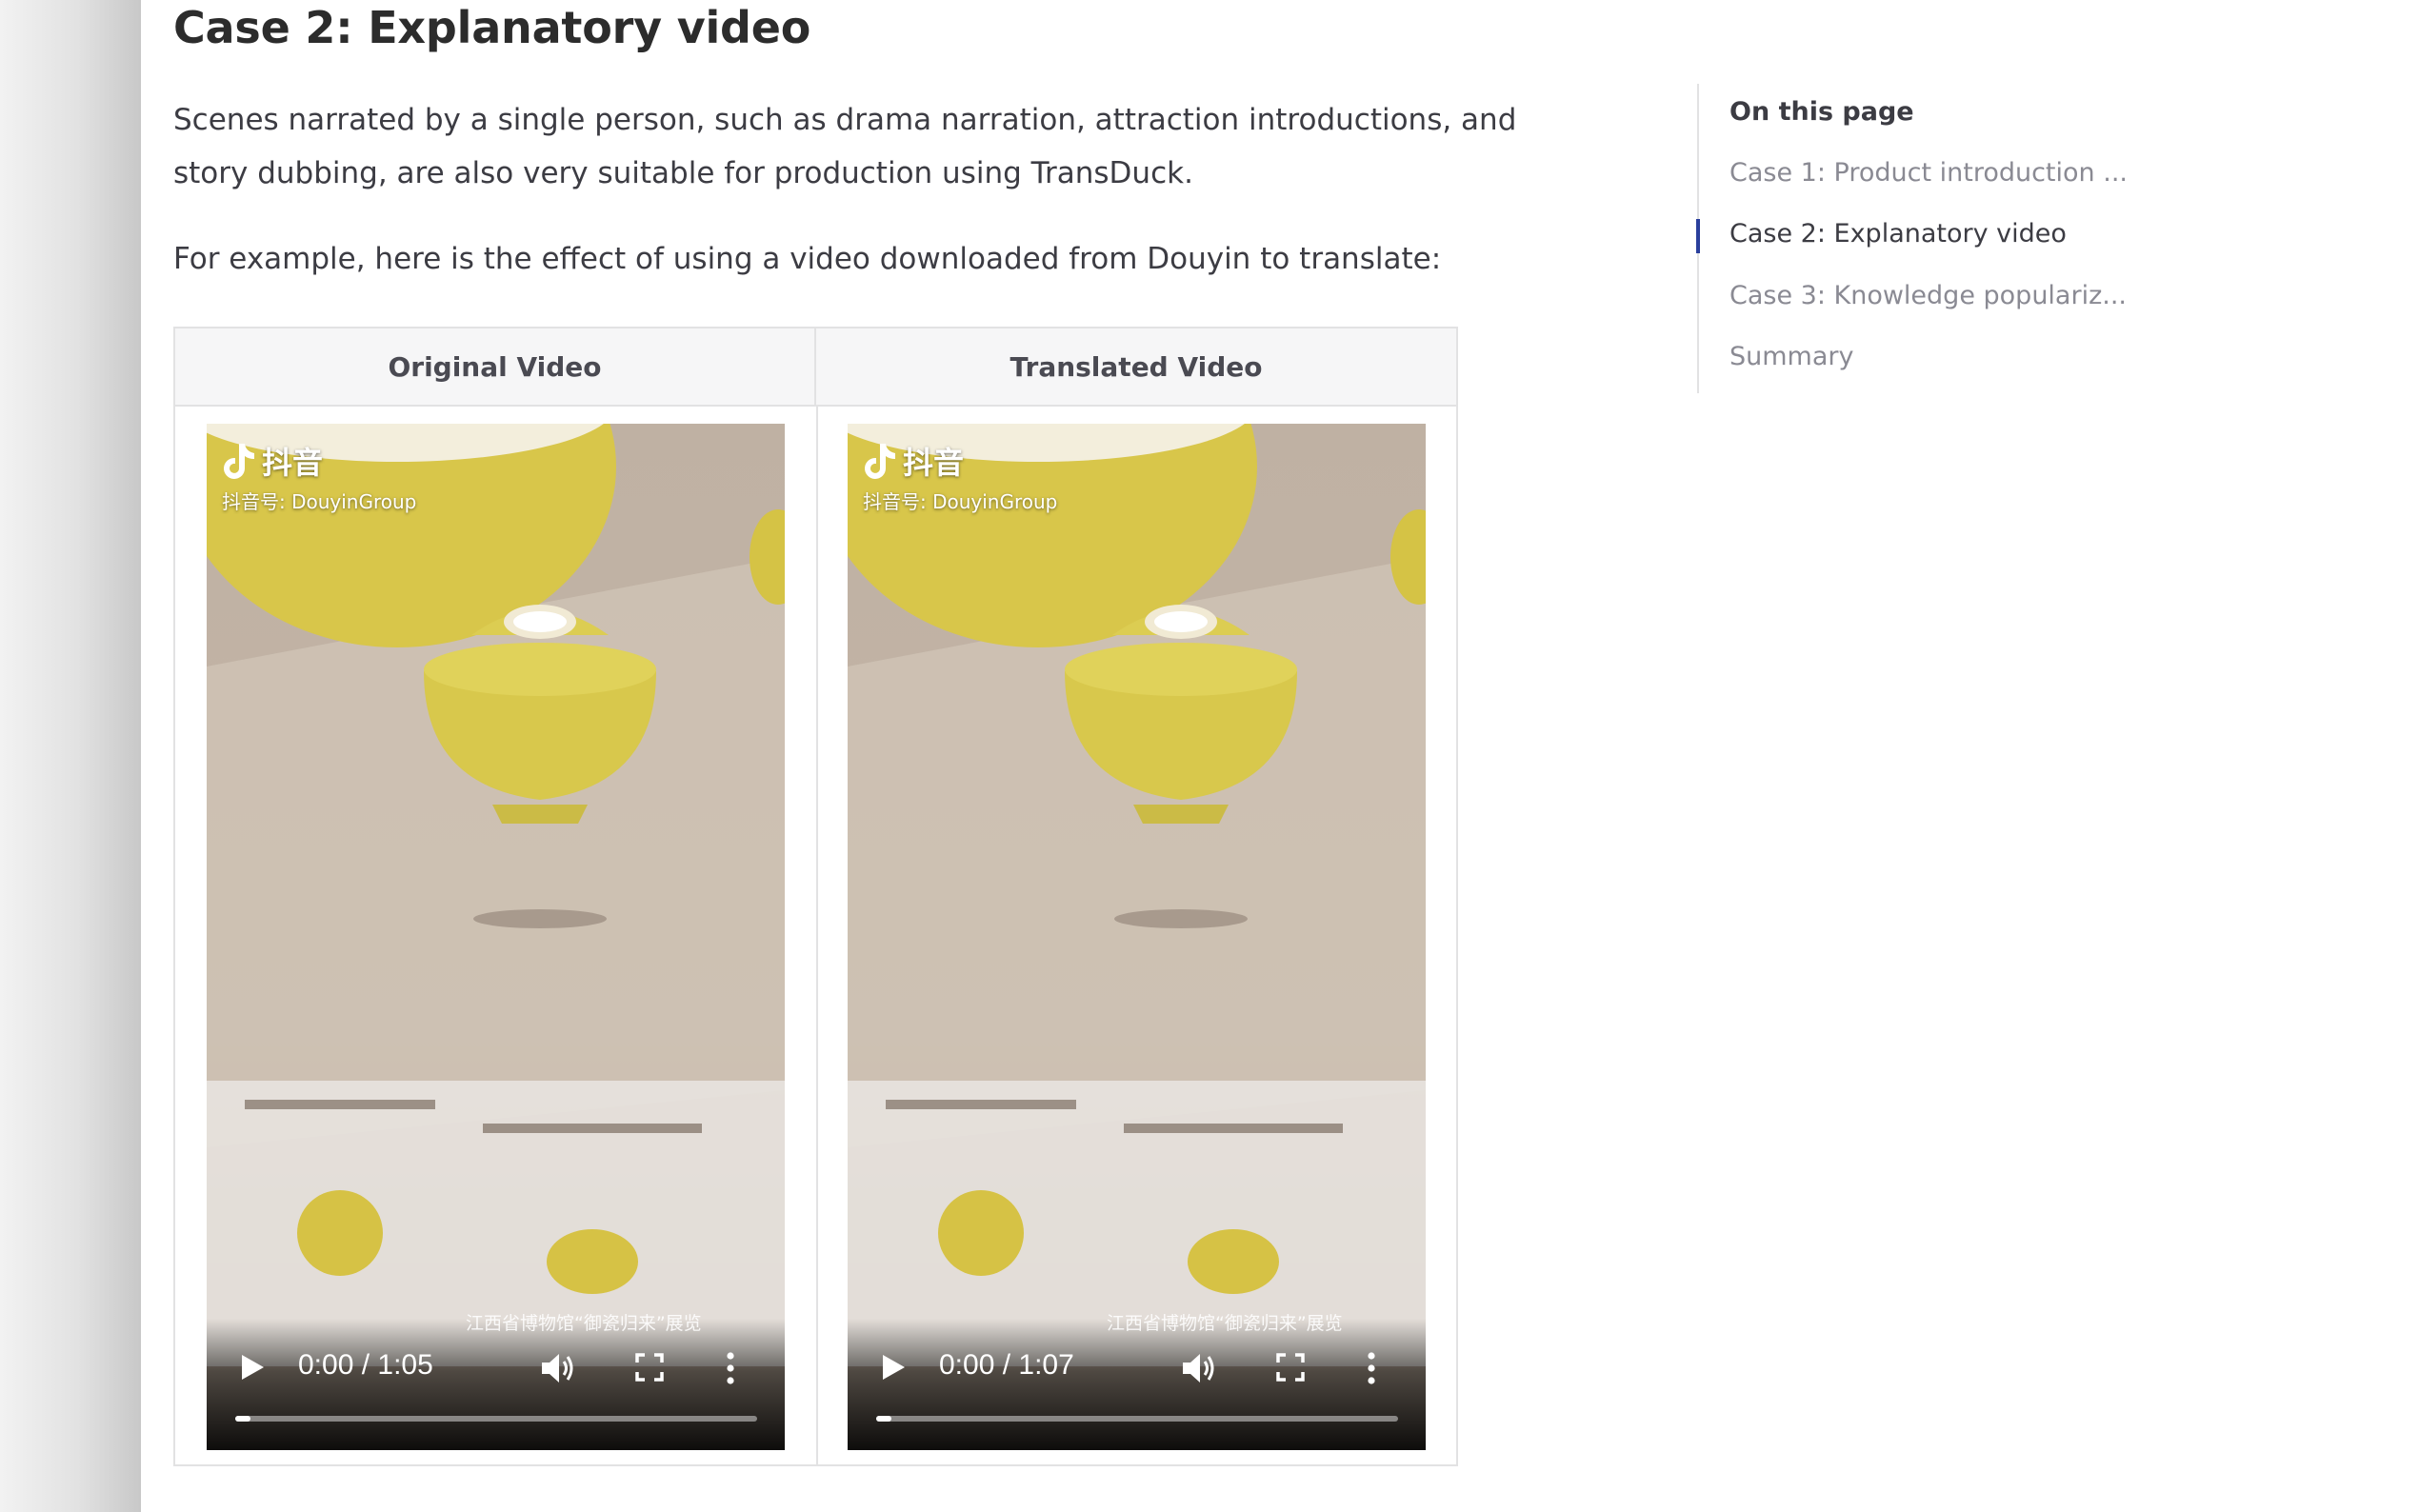 This screenshot has height=1512, width=2419. I want to click on toc-active-marker, so click(1698, 236).